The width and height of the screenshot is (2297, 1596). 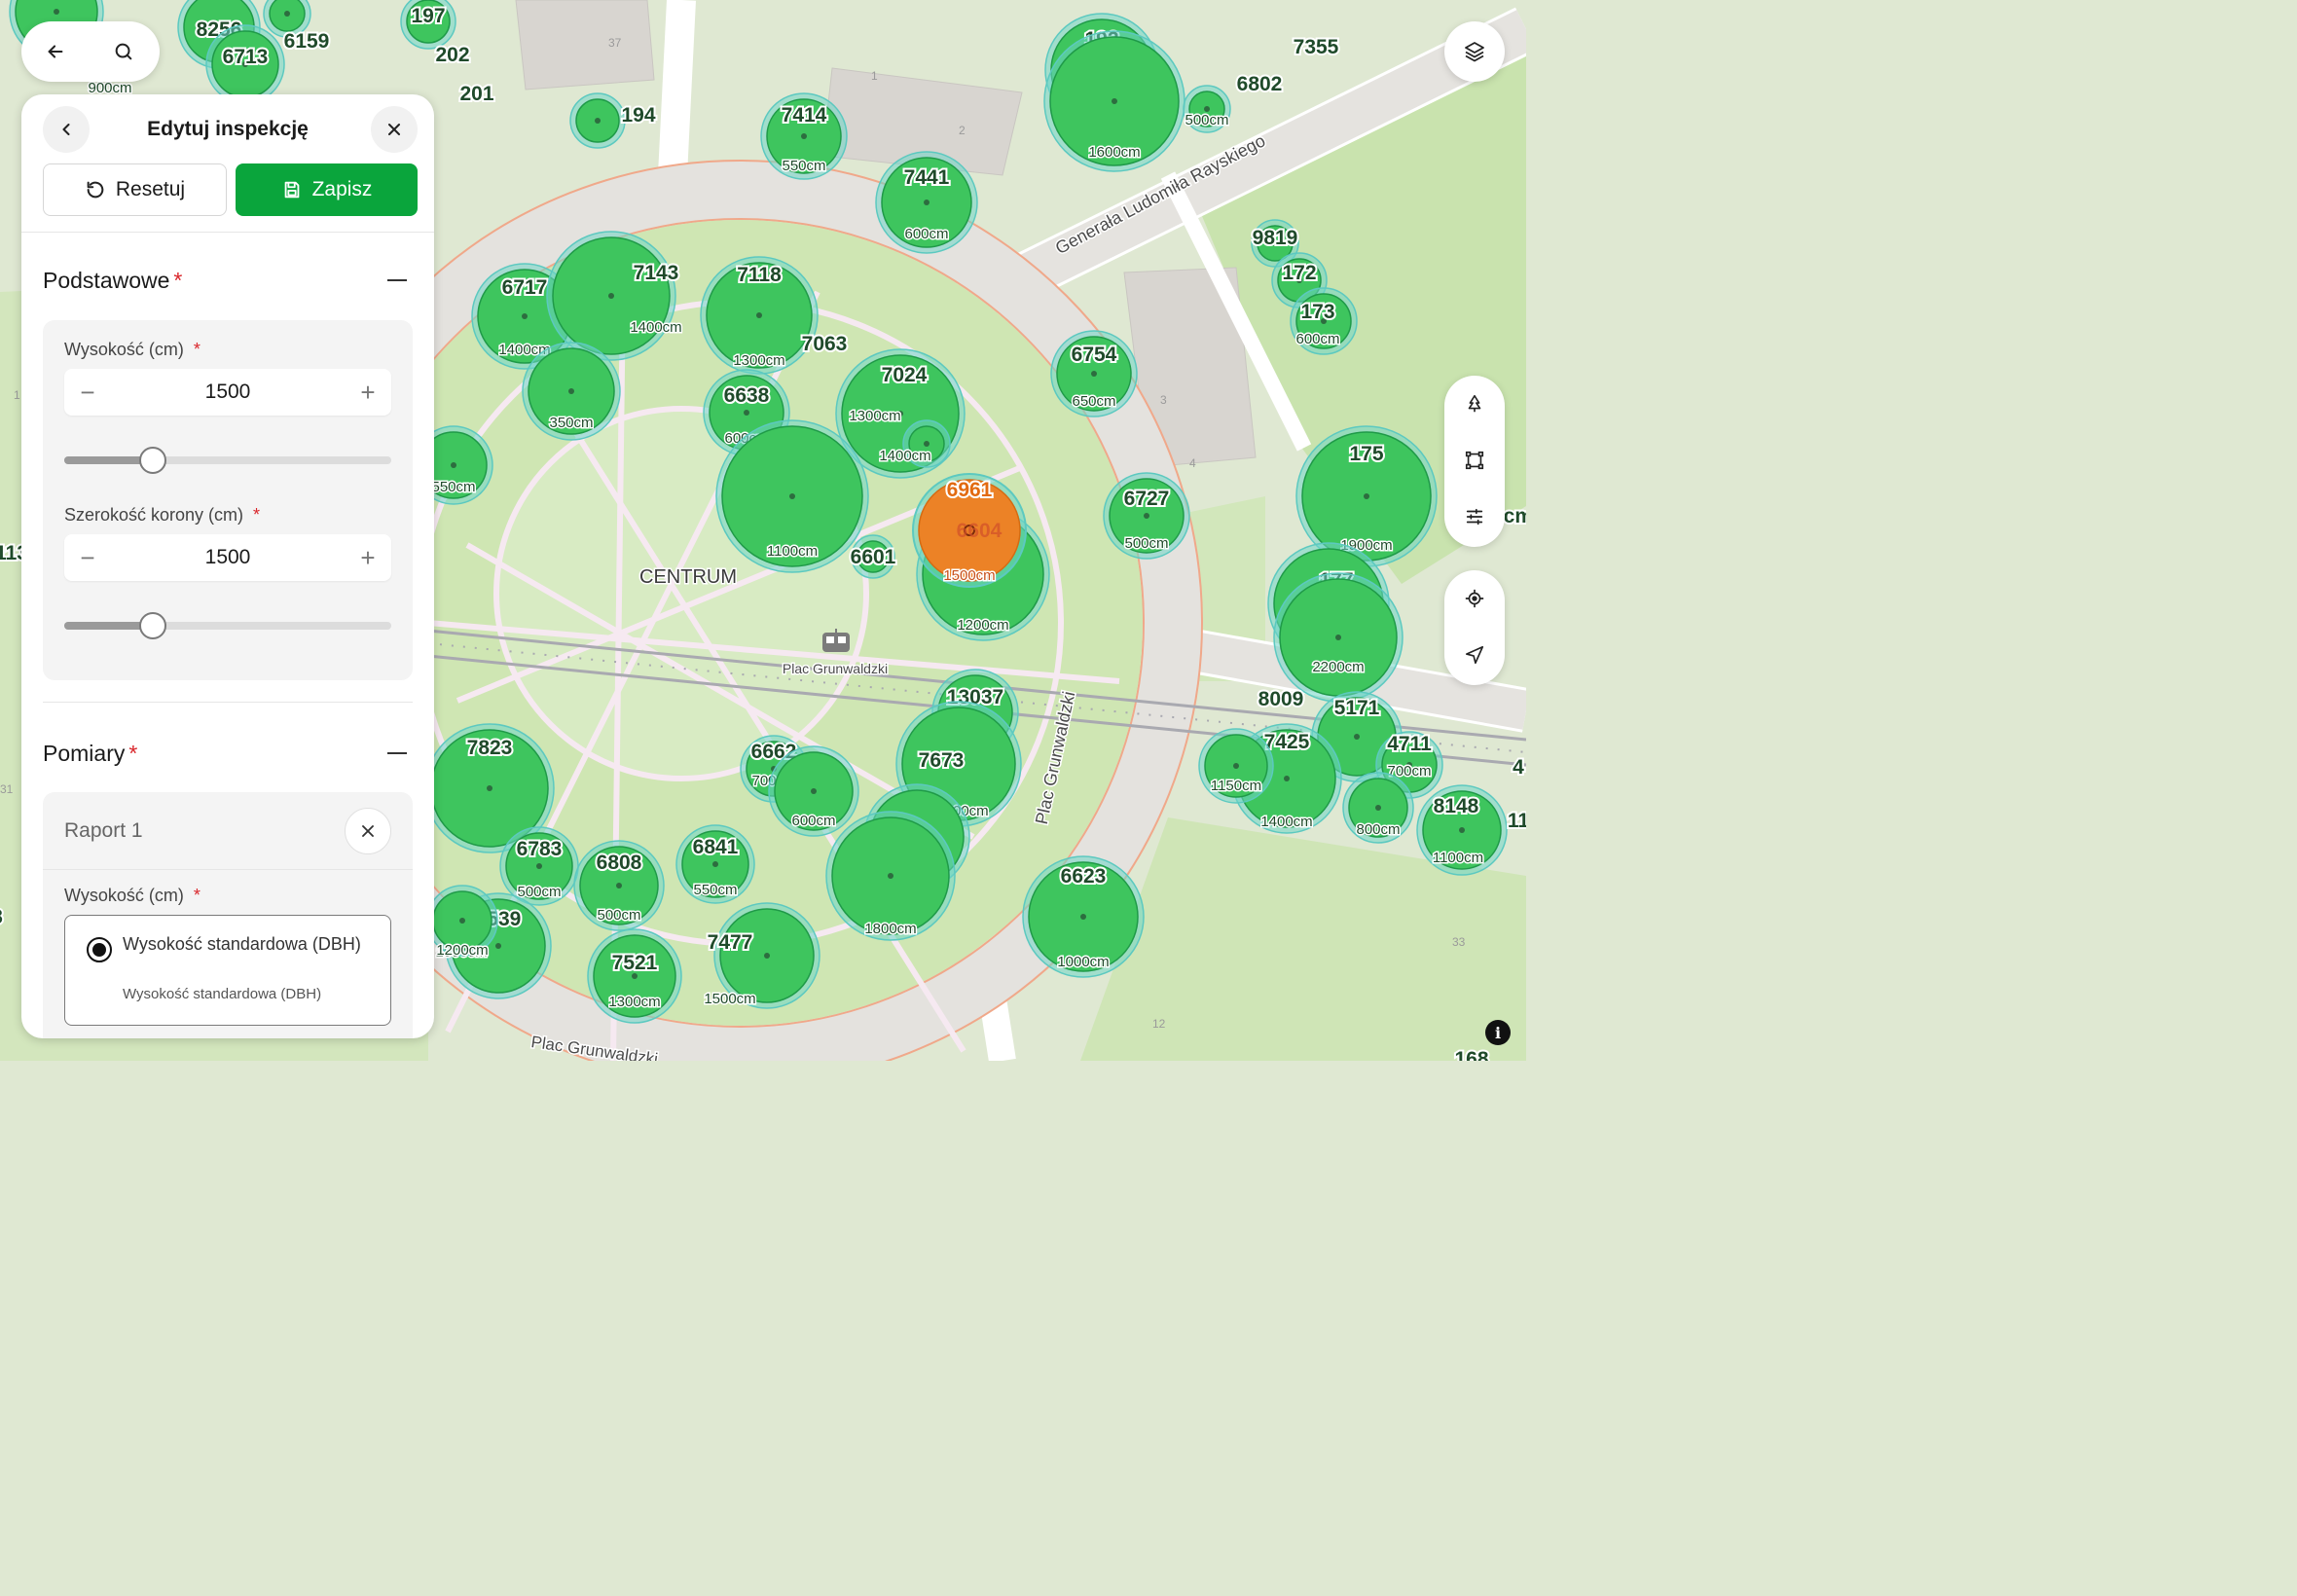 I want to click on search-icon, so click(x=123, y=51).